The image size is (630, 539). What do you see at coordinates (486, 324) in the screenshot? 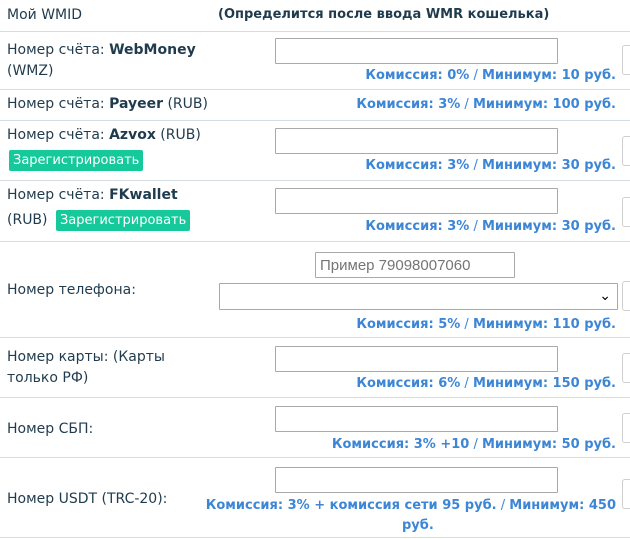
I see `phone-fee: Комиссия: 5% / Минимум: 110 руб.` at bounding box center [486, 324].